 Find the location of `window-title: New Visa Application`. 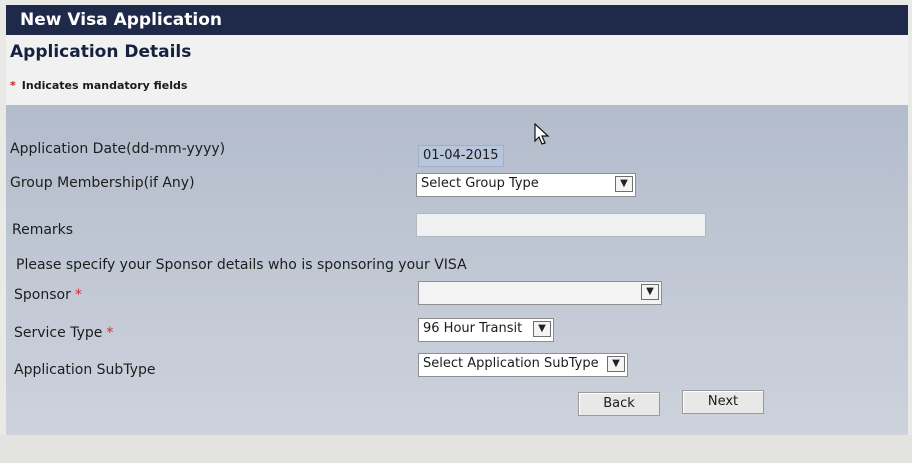

window-title: New Visa Application is located at coordinates (457, 20).